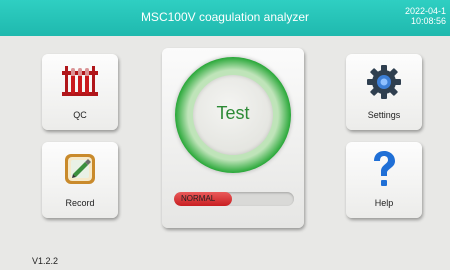 The image size is (450, 270). Describe the element at coordinates (80, 169) in the screenshot. I see `record-book-icon` at that location.